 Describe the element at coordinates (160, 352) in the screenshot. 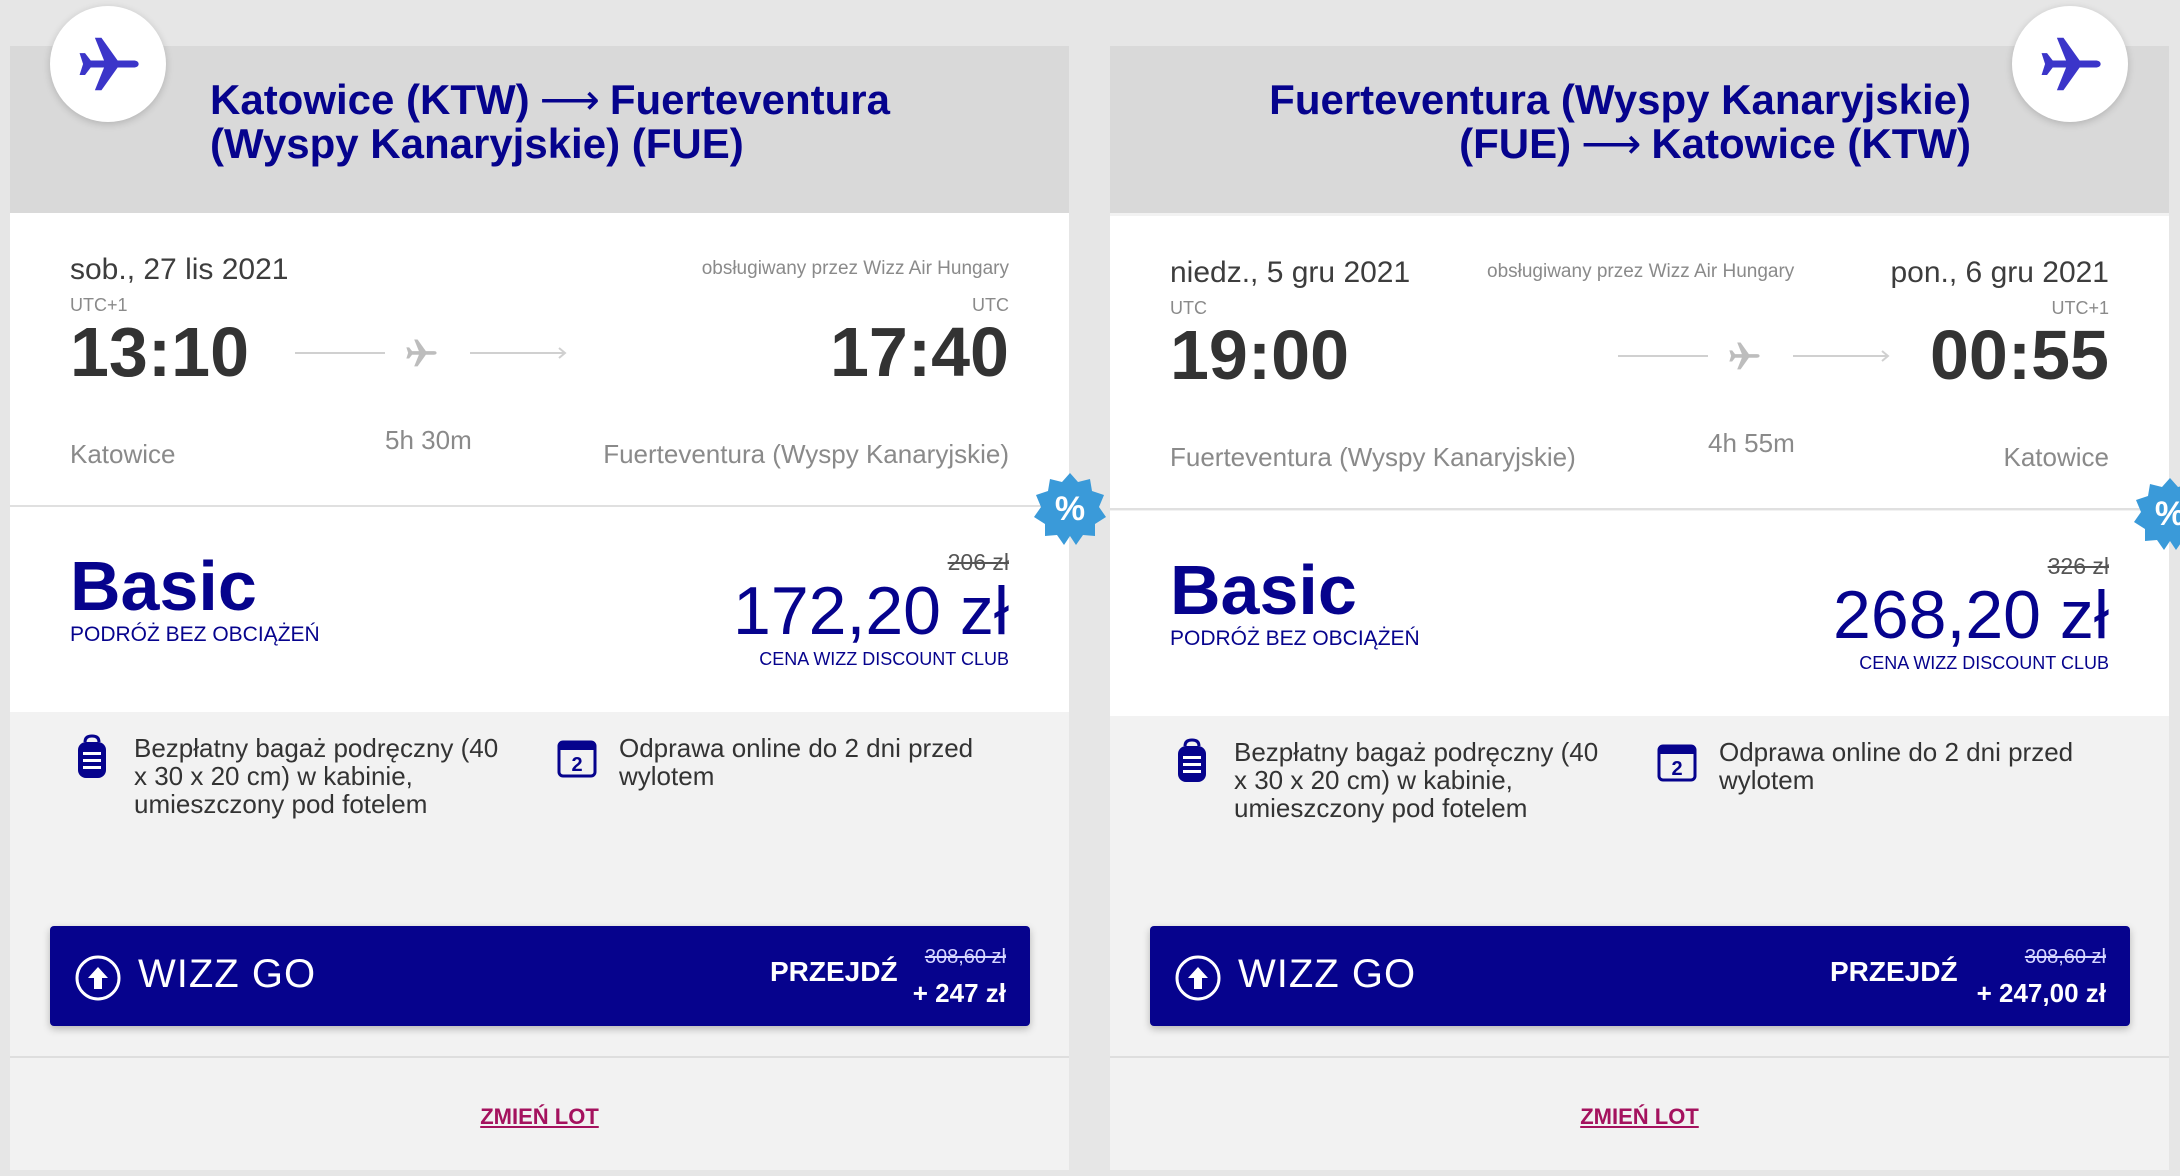

I see `departure-time: 13:10` at that location.